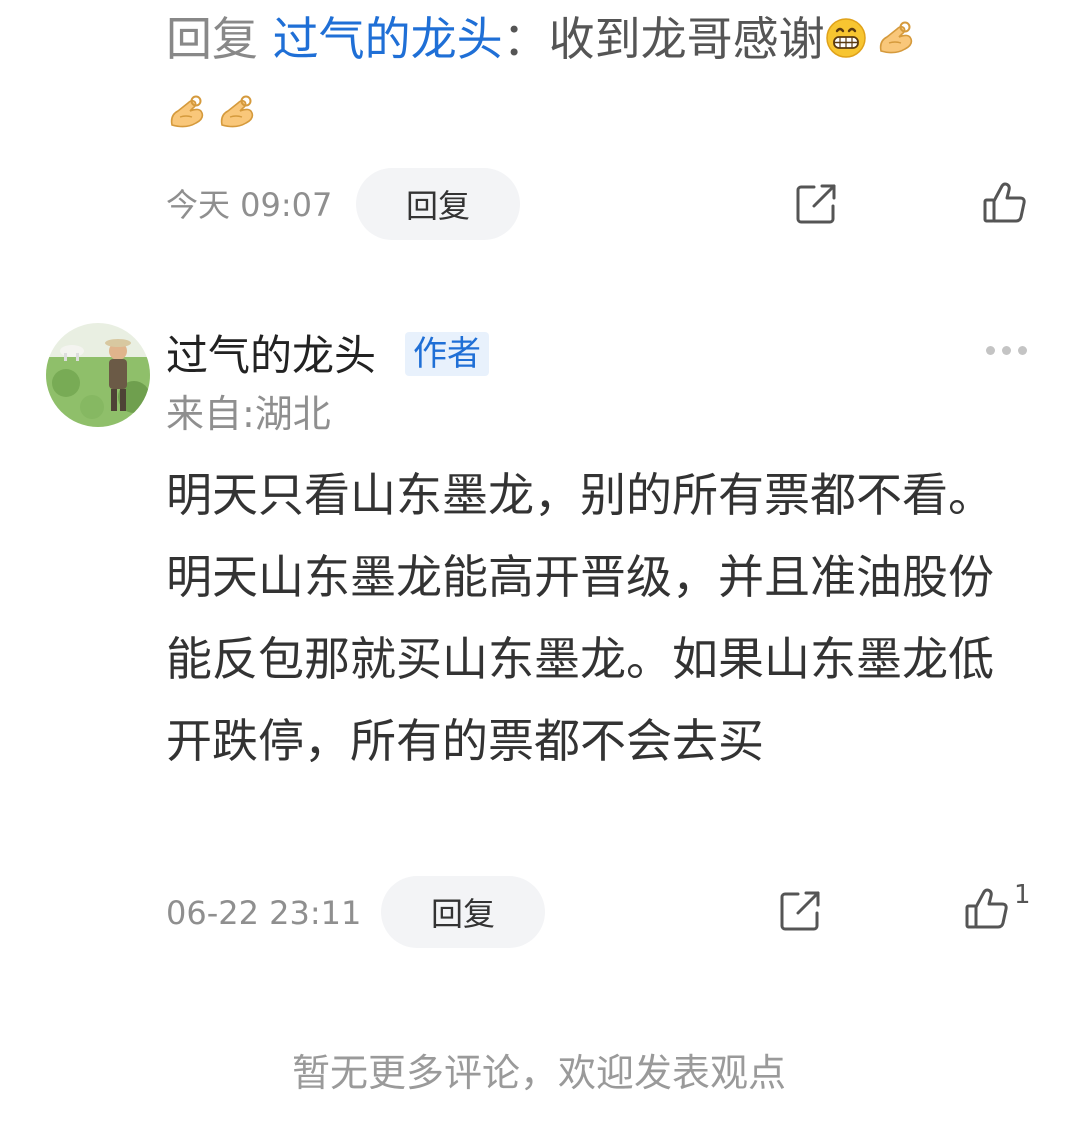  I want to click on comment-timestamp: 06-22 23:11, so click(264, 913).